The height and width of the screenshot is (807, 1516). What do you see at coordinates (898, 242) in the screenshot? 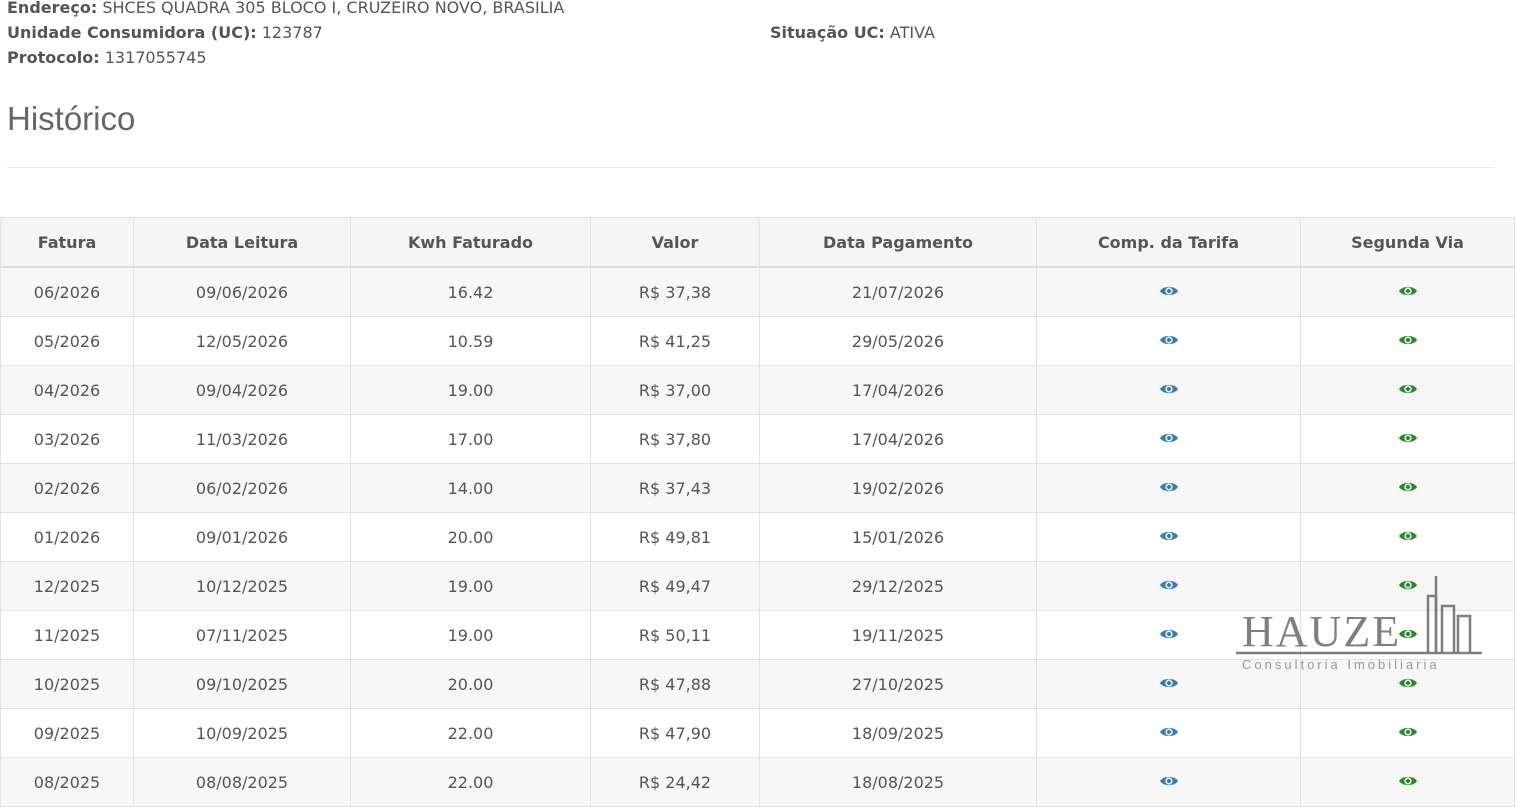
I see `column-header-data-pagamento: Data Pagamento` at bounding box center [898, 242].